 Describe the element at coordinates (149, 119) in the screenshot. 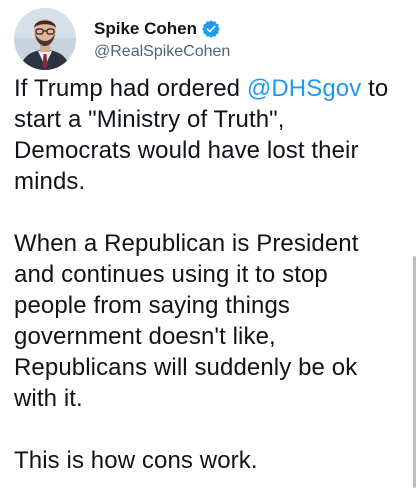

I see `tweet-line: start a "Ministry of Truth",` at that location.